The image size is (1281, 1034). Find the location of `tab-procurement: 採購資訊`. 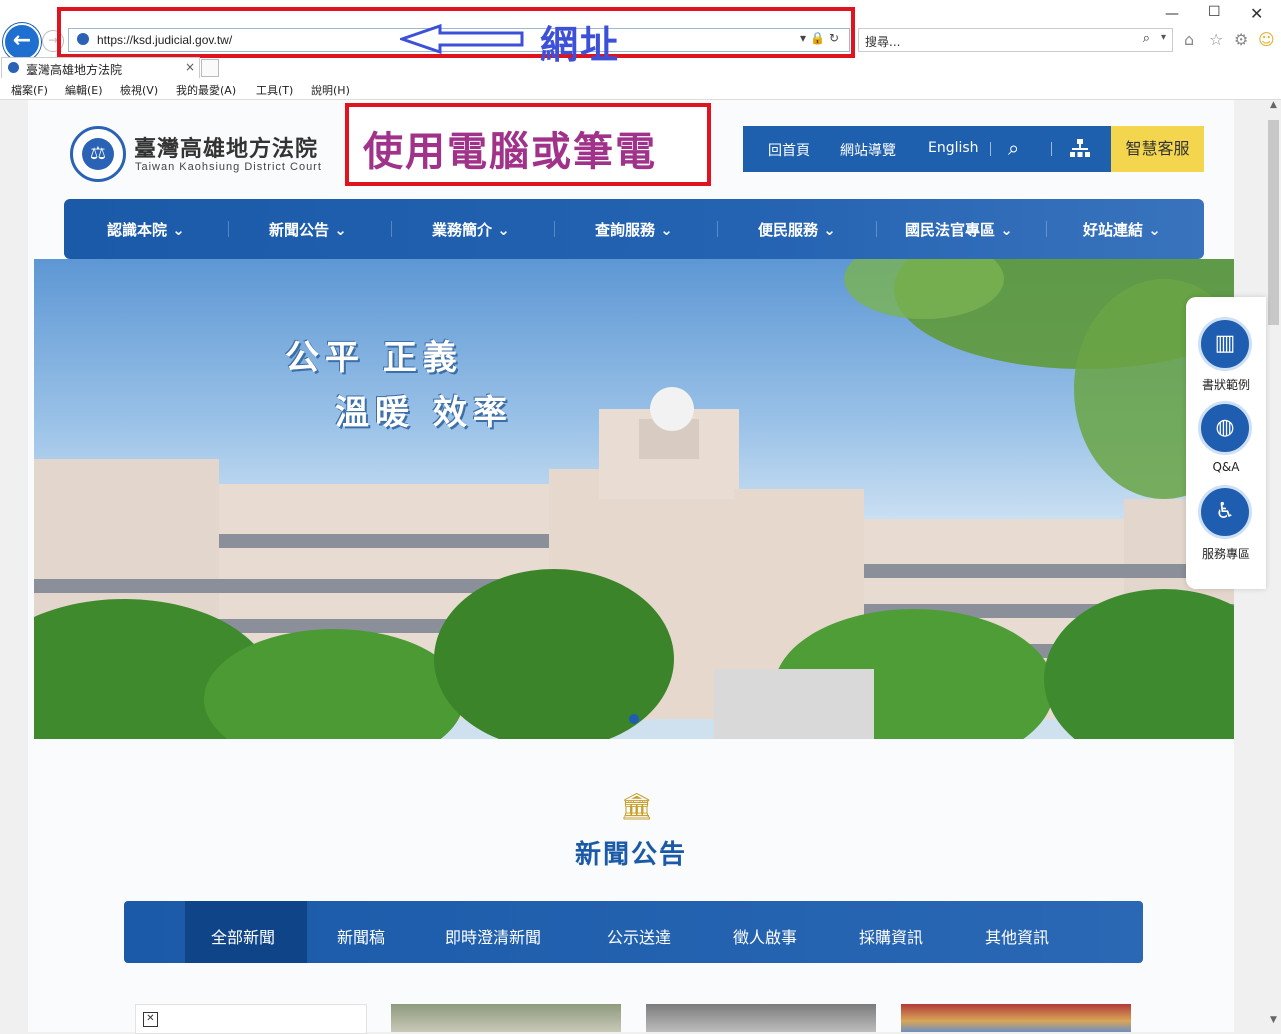

tab-procurement: 採購資訊 is located at coordinates (891, 936).